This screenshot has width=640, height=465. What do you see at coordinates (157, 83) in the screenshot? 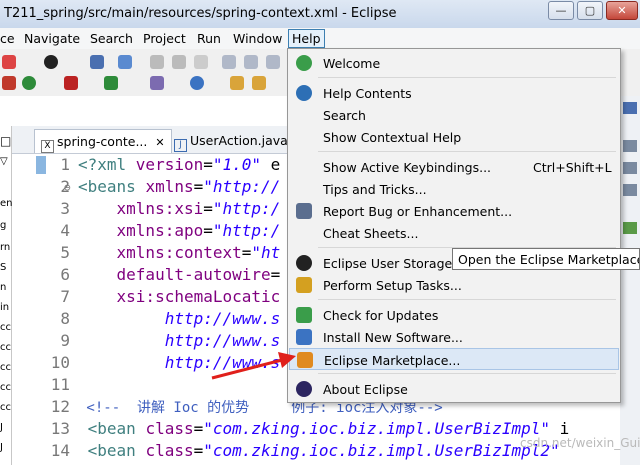
I see `new-server-icon` at bounding box center [157, 83].